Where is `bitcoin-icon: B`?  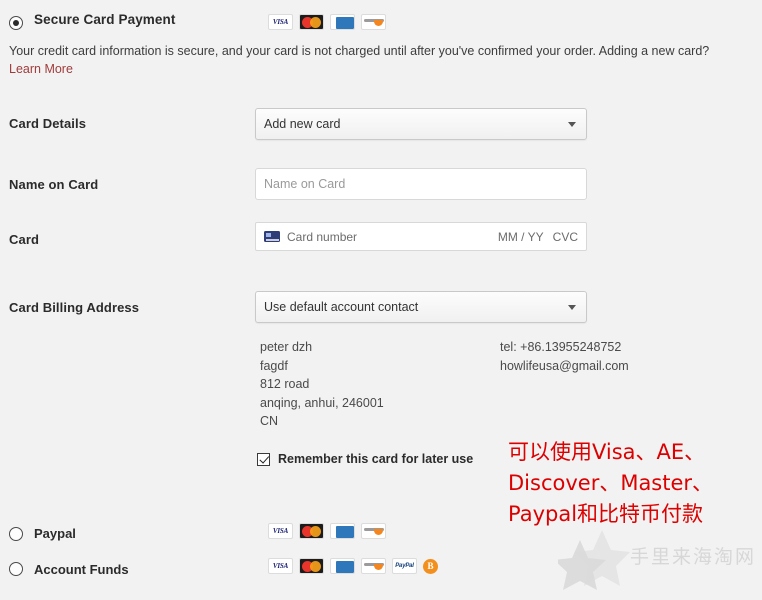
bitcoin-icon: B is located at coordinates (430, 566).